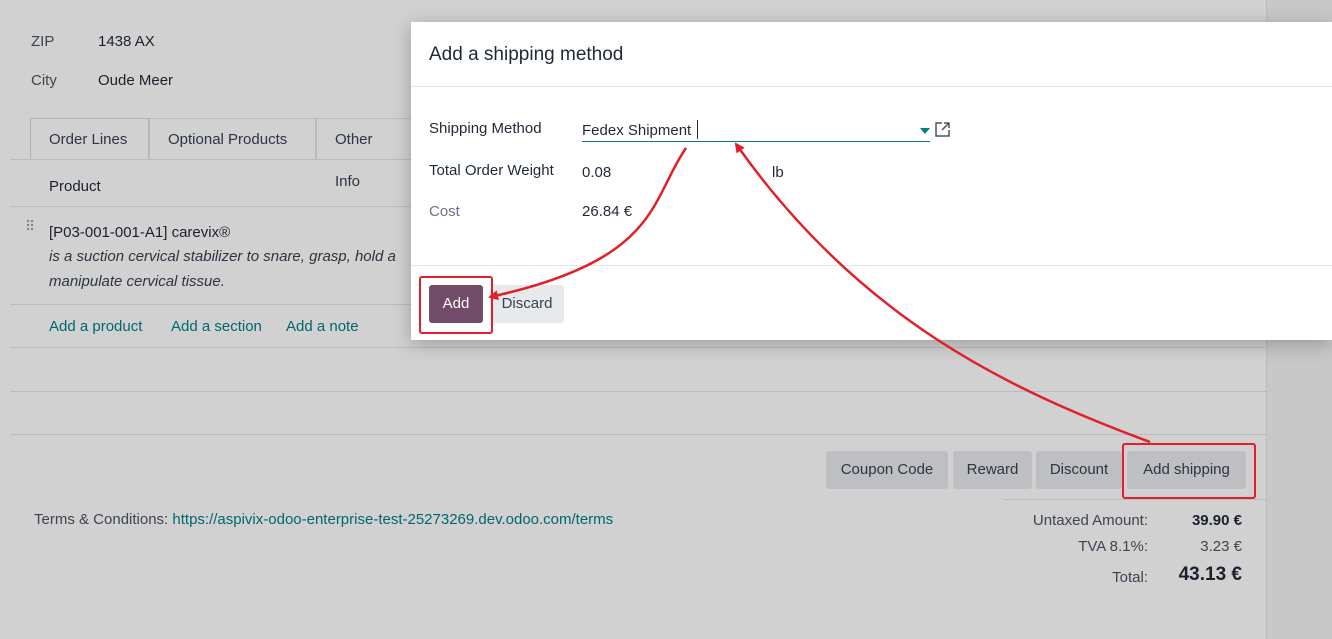  I want to click on highlight-add-button, so click(456, 305).